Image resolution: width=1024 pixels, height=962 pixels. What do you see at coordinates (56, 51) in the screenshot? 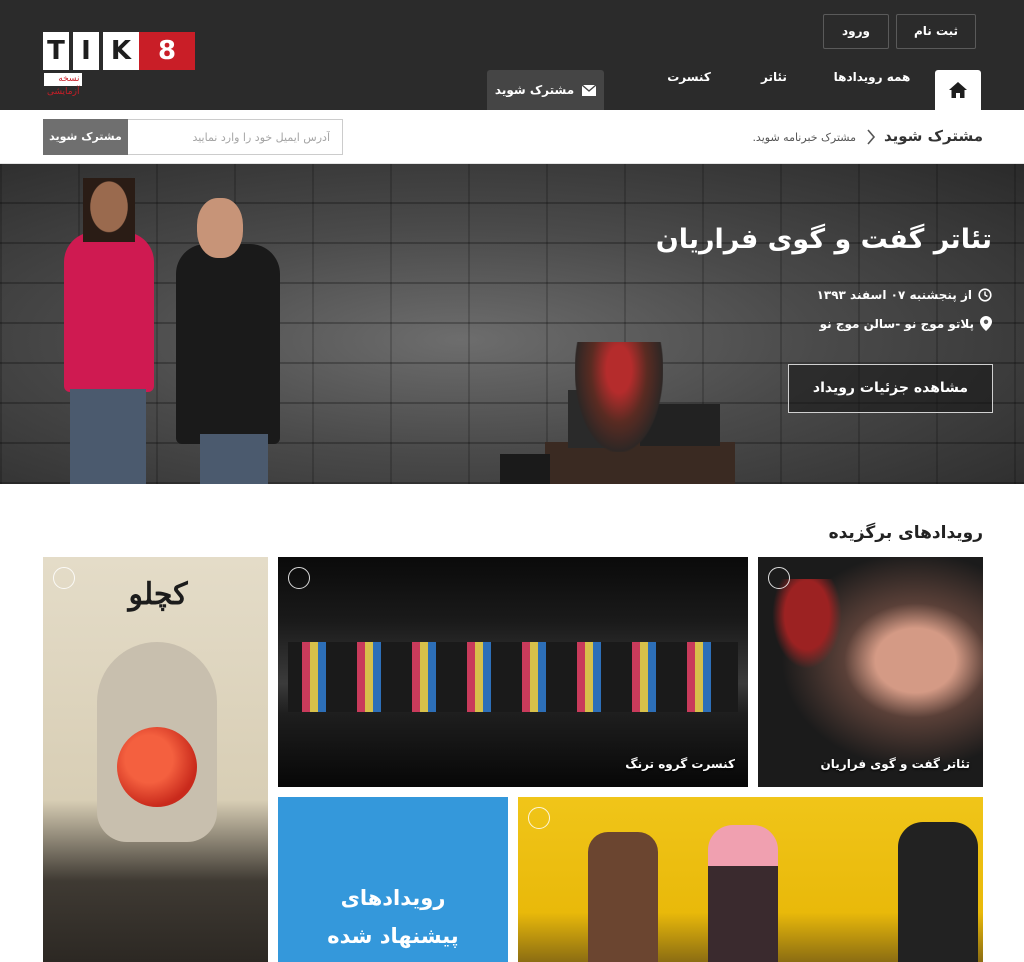
I see `logo-letter-t: T` at bounding box center [56, 51].